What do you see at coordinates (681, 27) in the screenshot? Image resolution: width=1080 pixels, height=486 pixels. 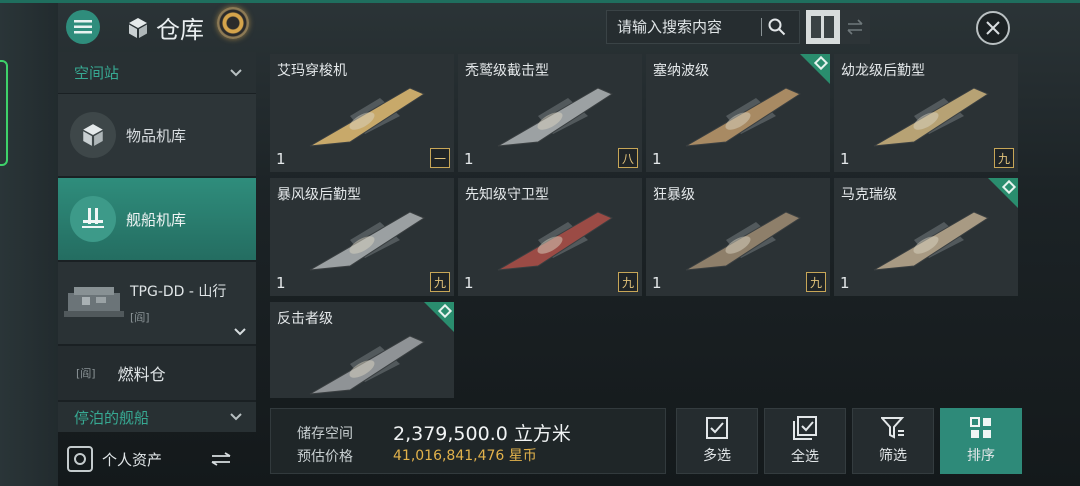 I see `search-input` at bounding box center [681, 27].